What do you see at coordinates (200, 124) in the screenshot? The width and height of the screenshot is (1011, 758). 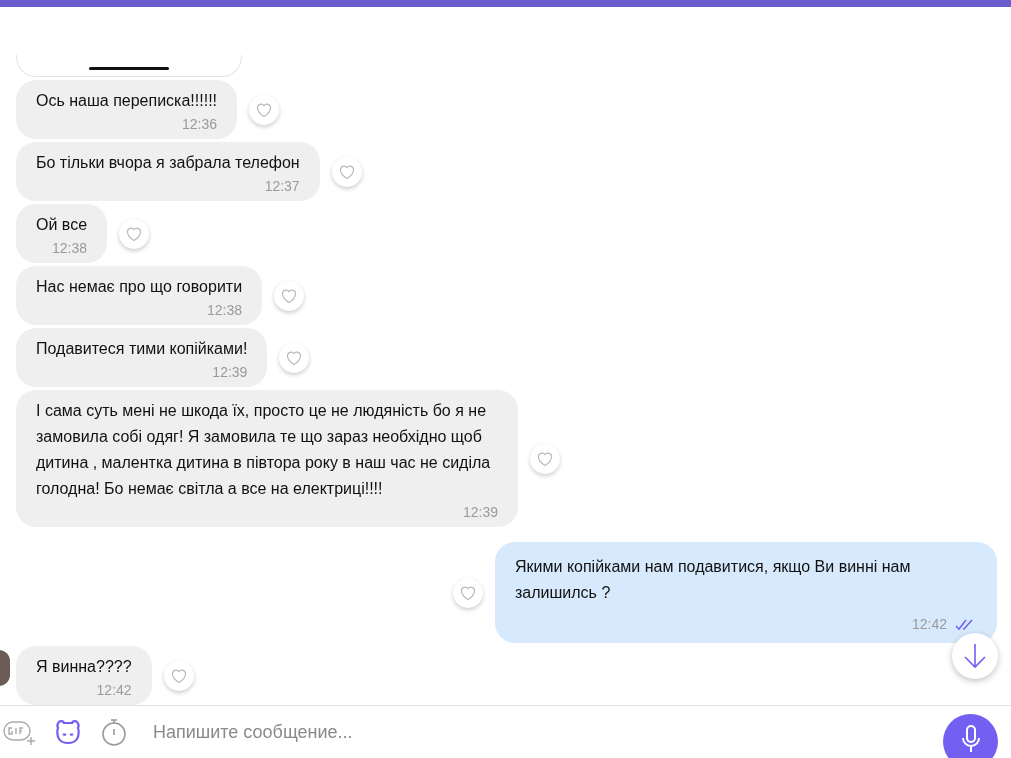 I see `message-time: 12:36` at bounding box center [200, 124].